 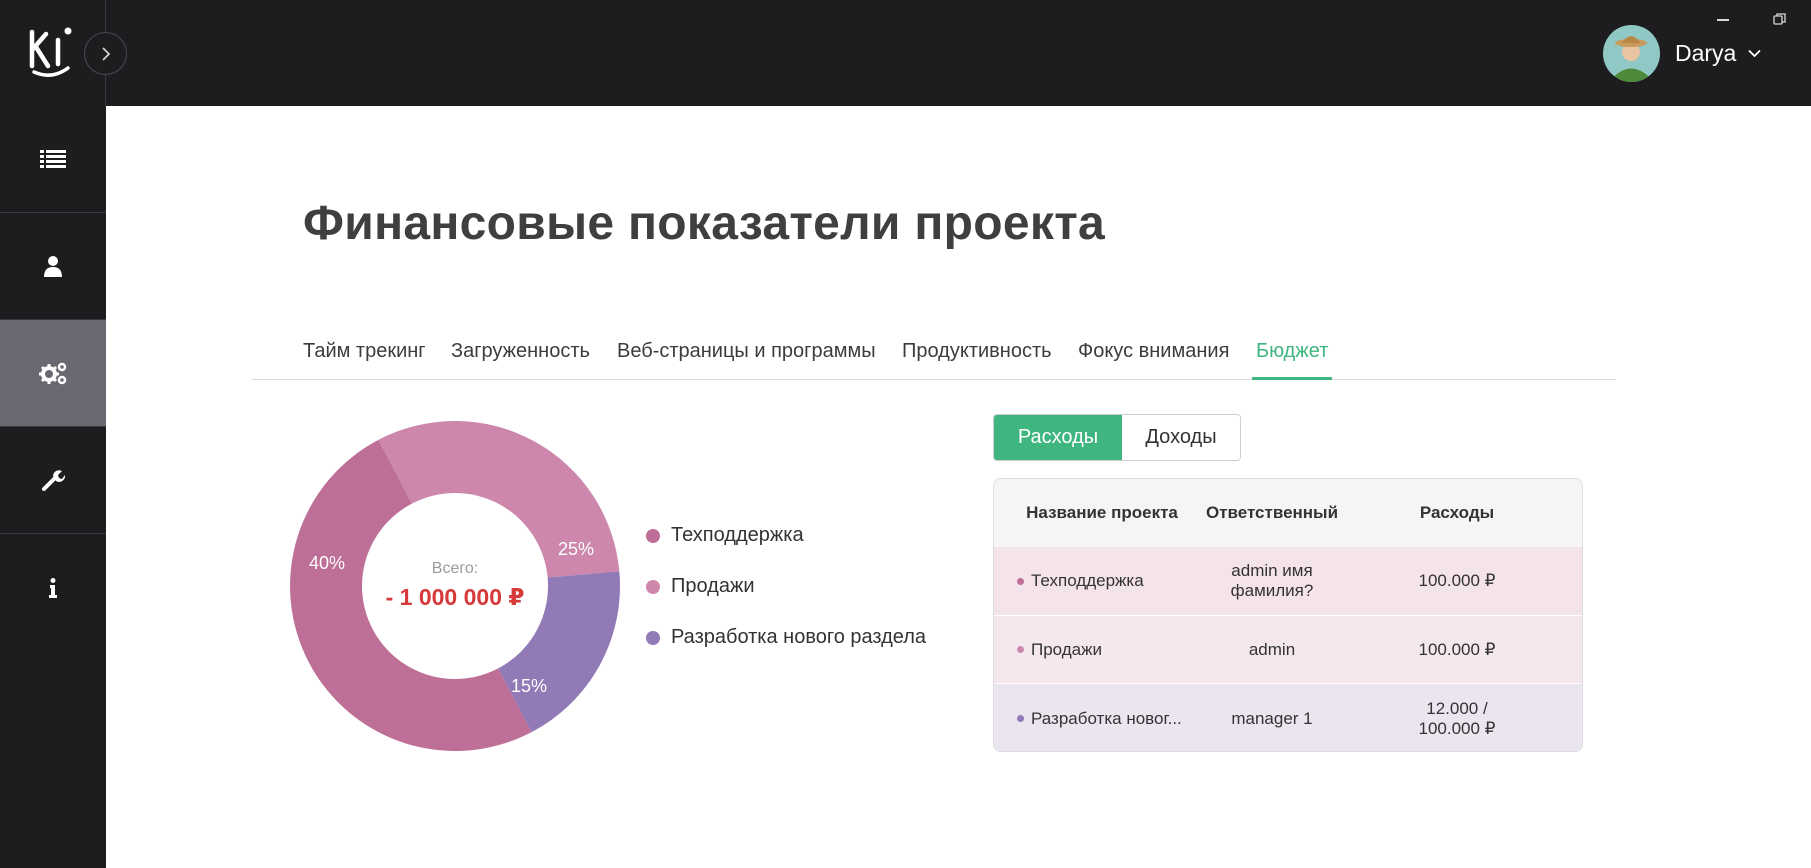 What do you see at coordinates (1087, 580) in the screenshot?
I see `project-name: Техподдержка` at bounding box center [1087, 580].